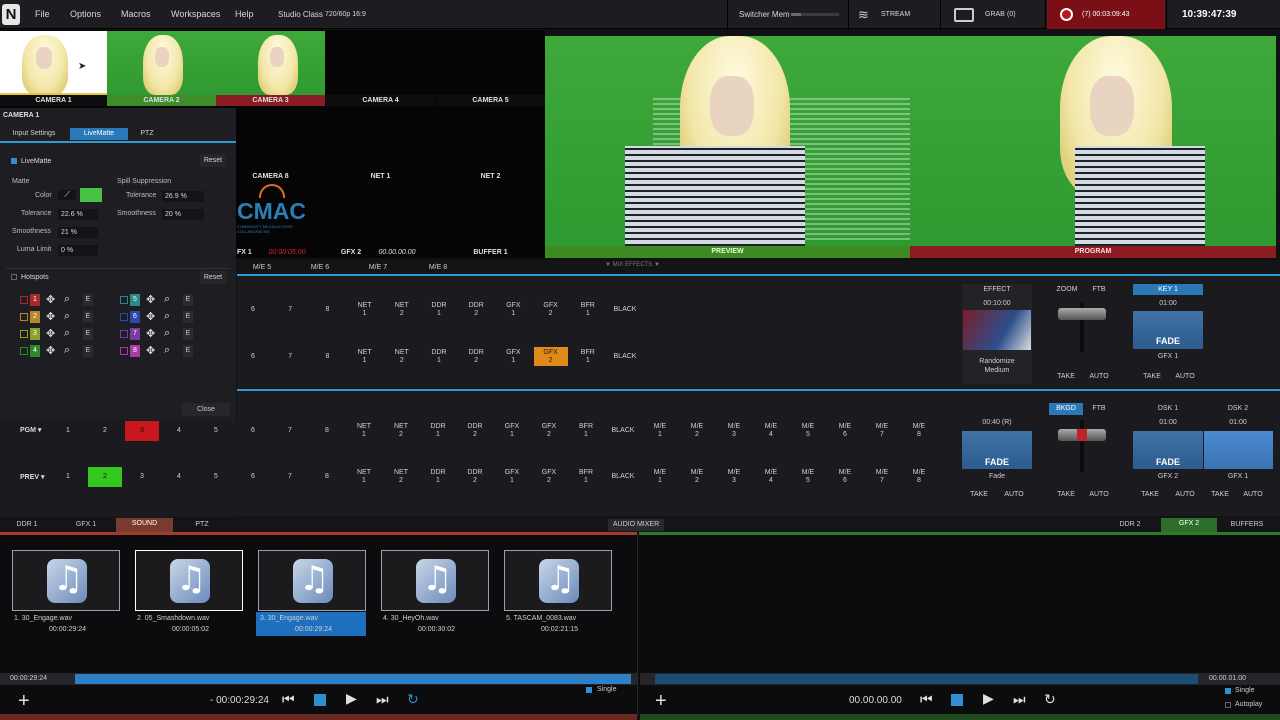  Describe the element at coordinates (1253, 494) in the screenshot. I see `dsk2-auto-button: AUTO` at that location.